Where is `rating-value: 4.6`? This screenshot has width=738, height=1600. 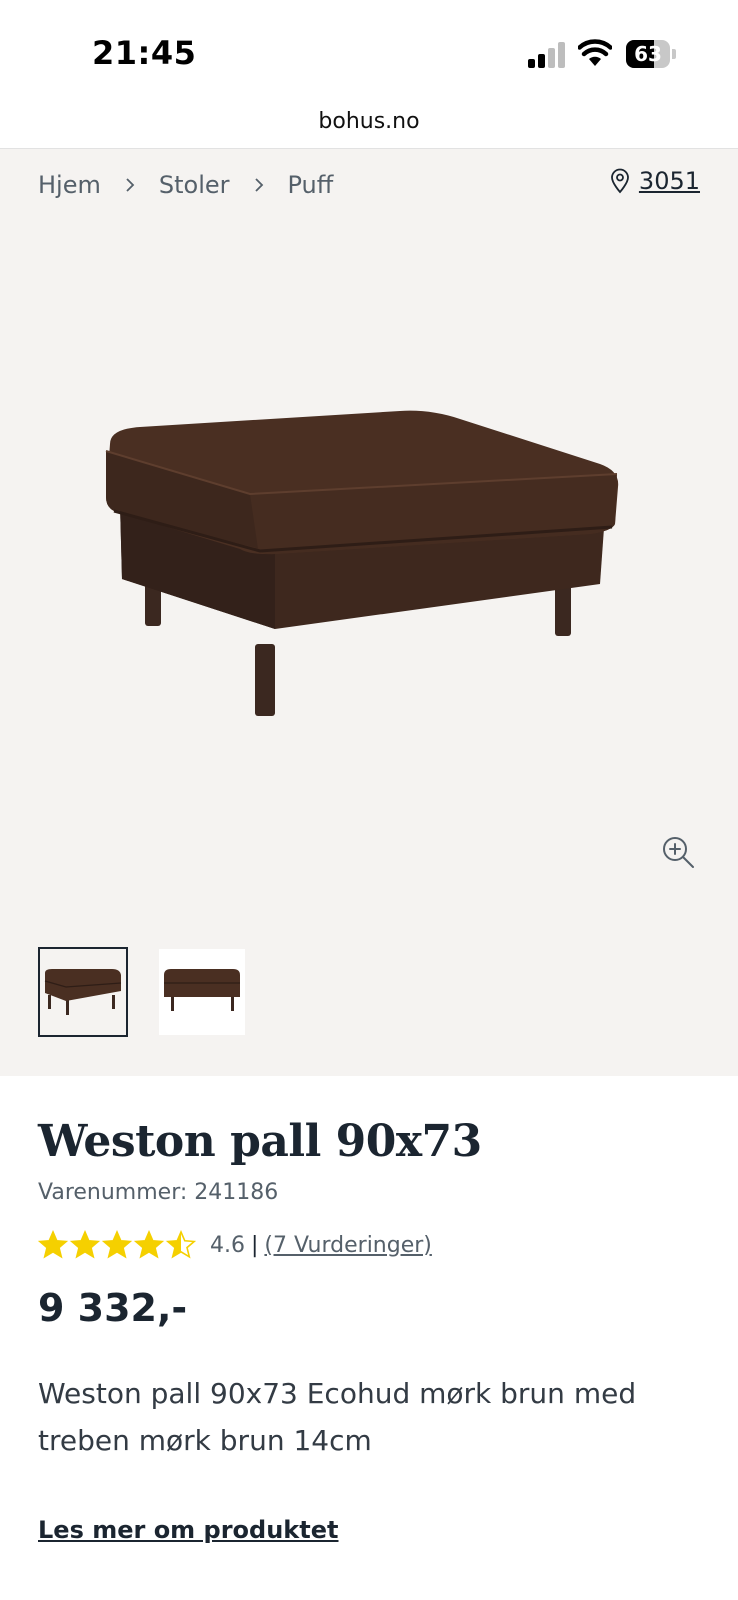 rating-value: 4.6 is located at coordinates (227, 1245).